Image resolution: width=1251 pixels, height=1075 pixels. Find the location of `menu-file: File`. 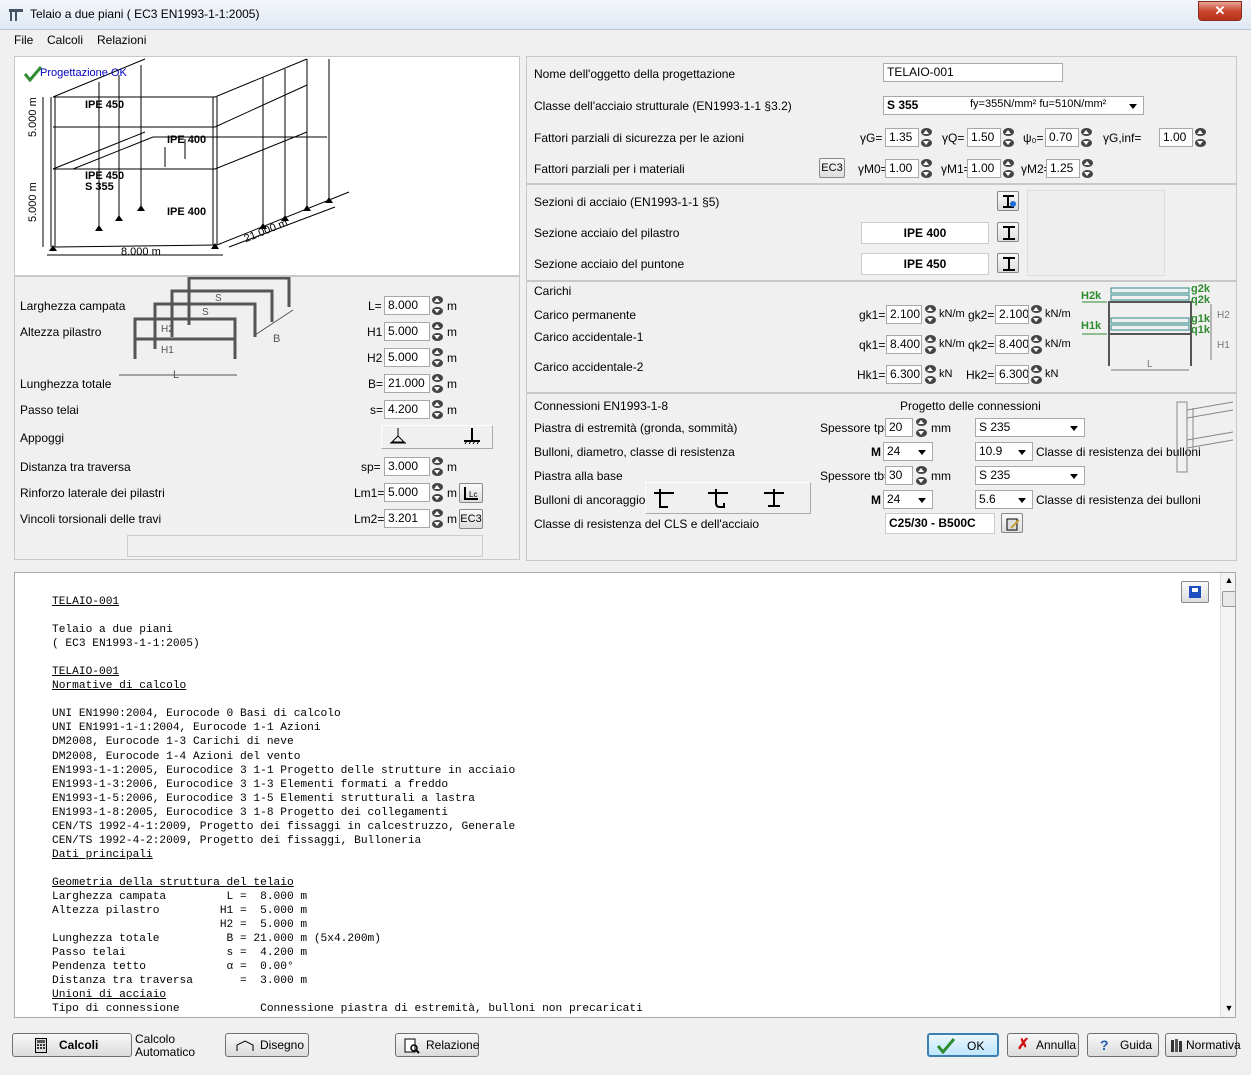

menu-file: File is located at coordinates (23, 40).